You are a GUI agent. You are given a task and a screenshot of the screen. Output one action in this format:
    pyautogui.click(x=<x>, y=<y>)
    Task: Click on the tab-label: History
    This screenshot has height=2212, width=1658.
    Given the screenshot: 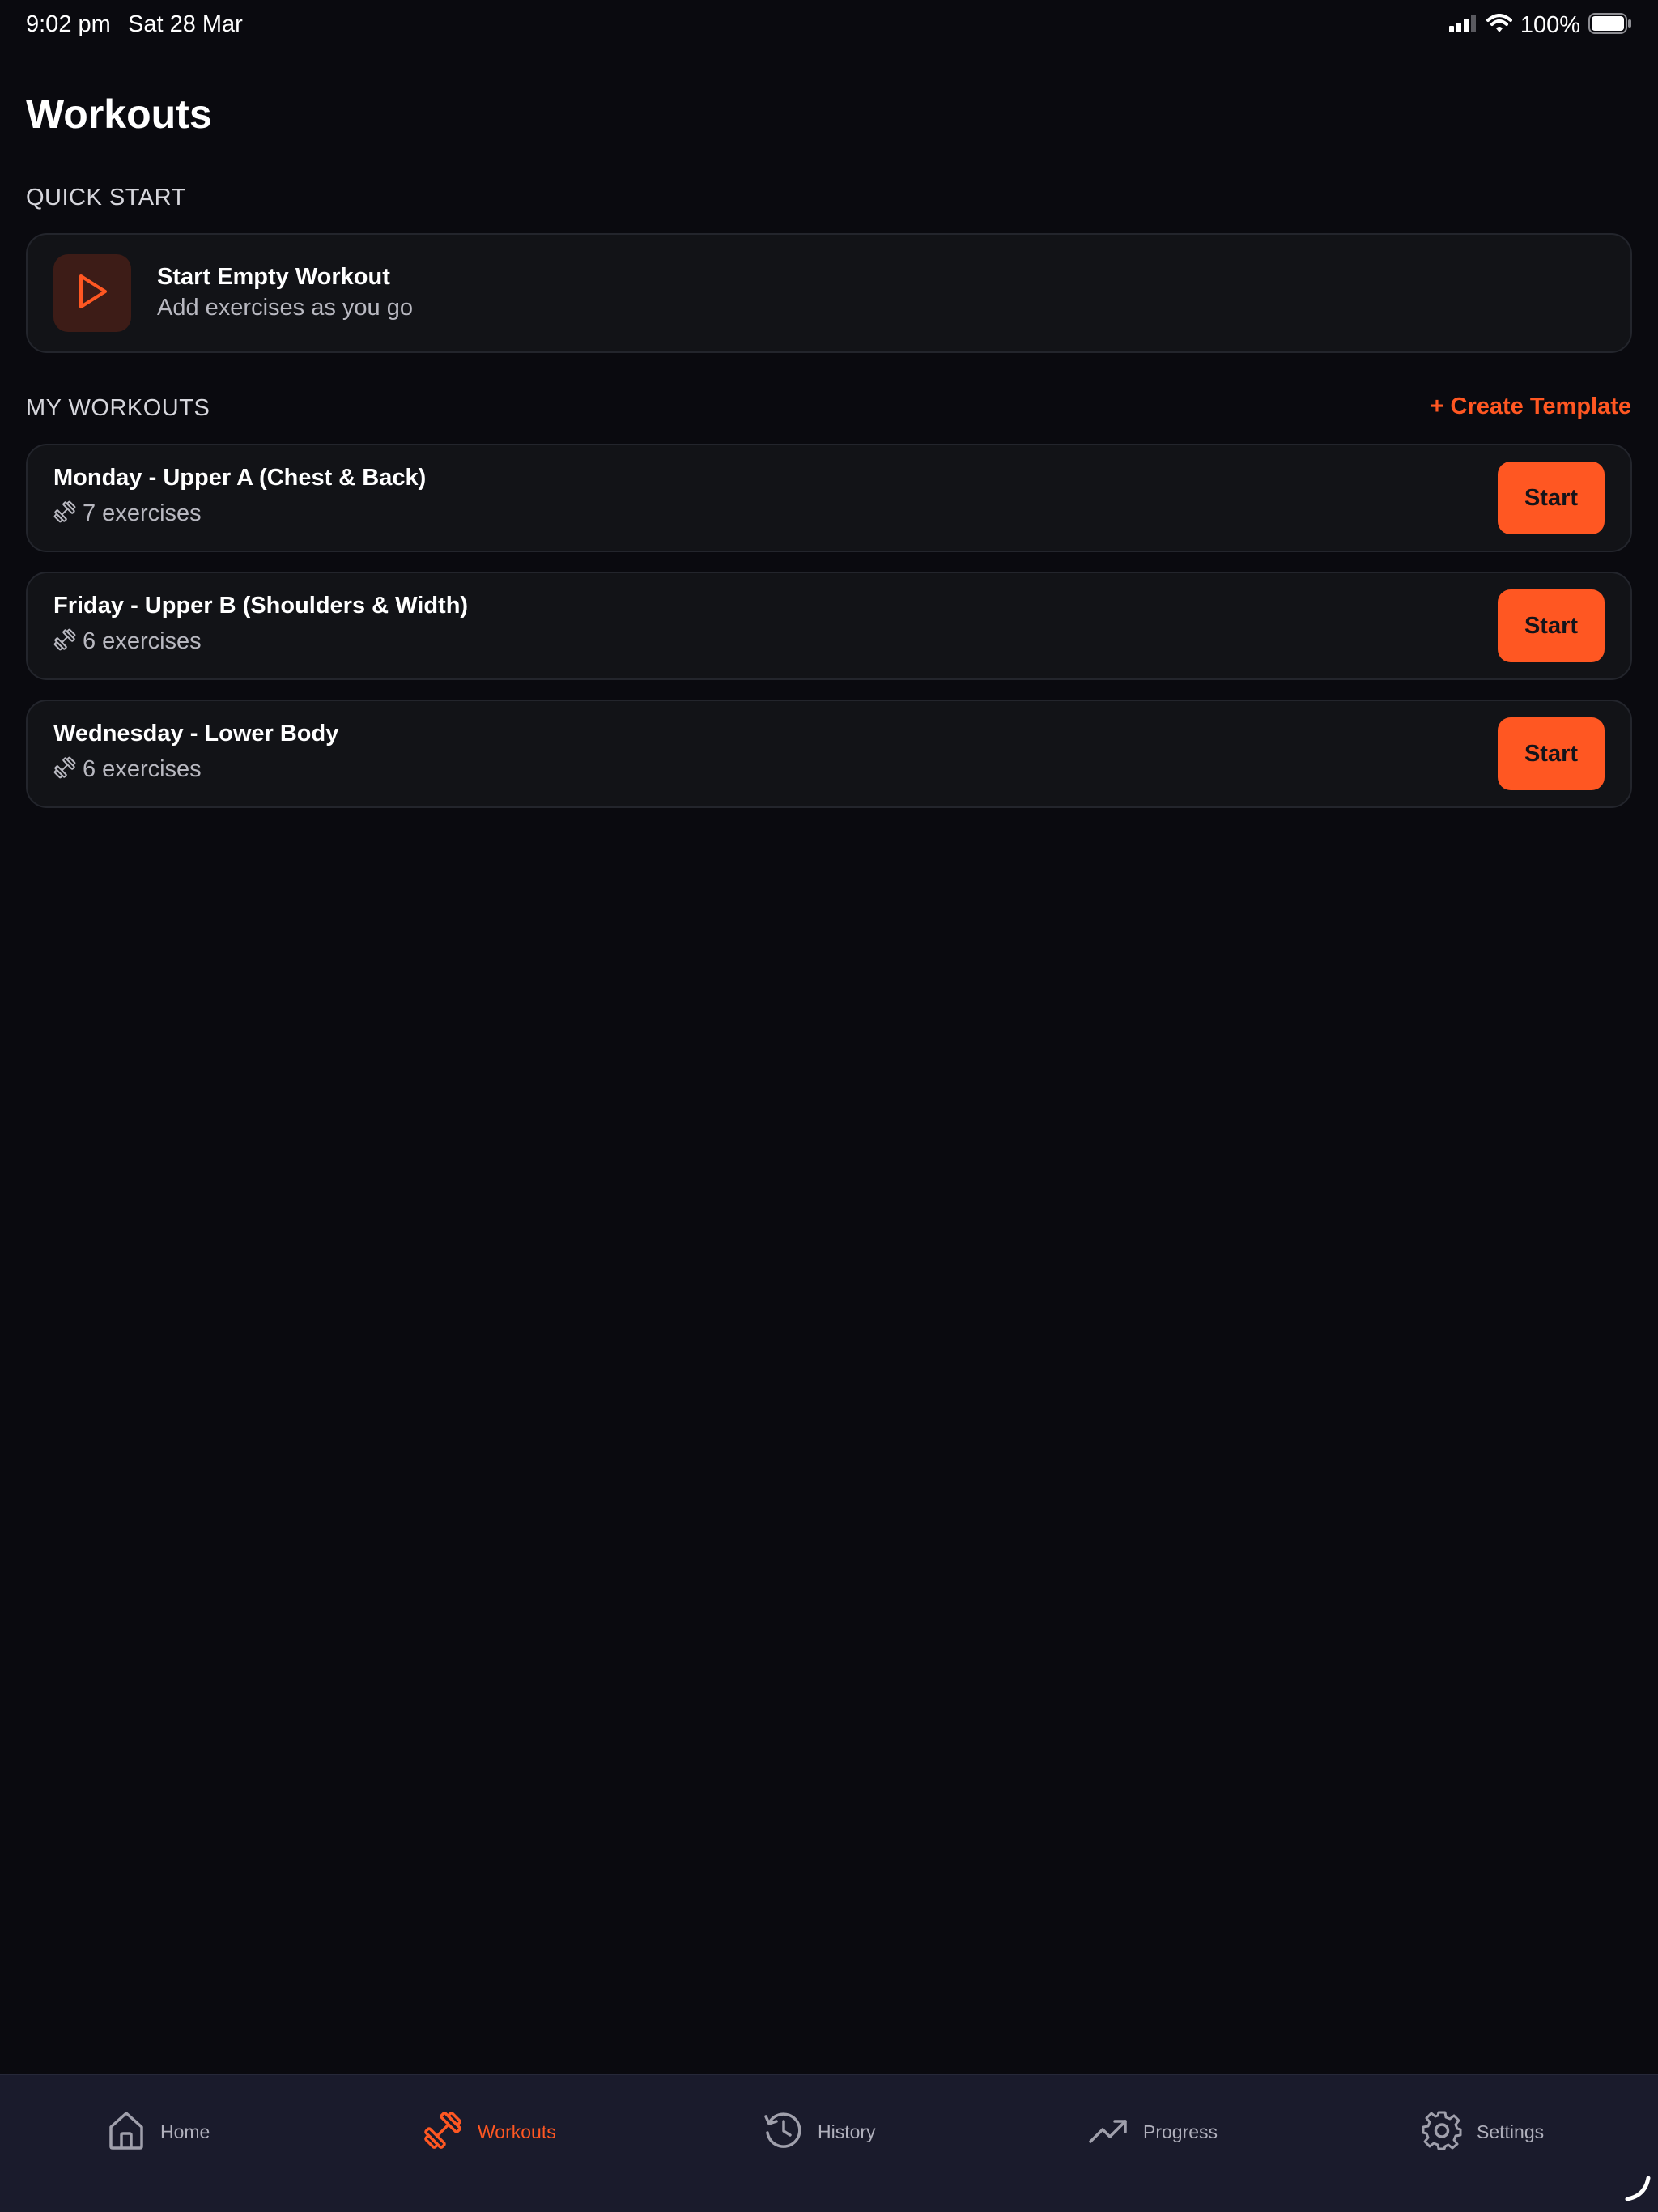 What is the action you would take?
    pyautogui.click(x=847, y=2132)
    